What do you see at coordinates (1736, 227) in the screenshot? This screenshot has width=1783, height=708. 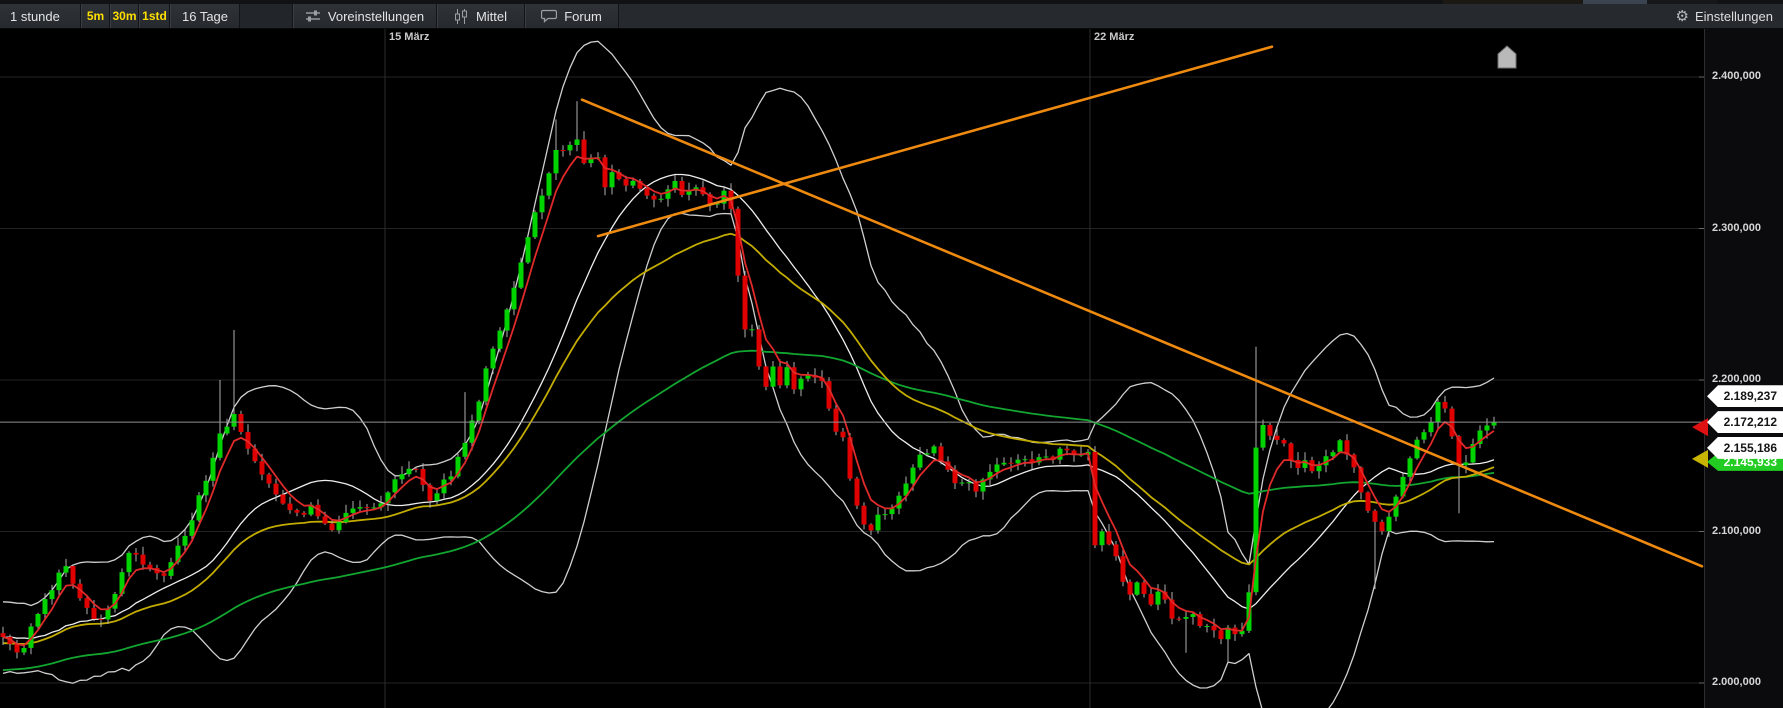 I see `price-axis-tick: 2.300,000` at bounding box center [1736, 227].